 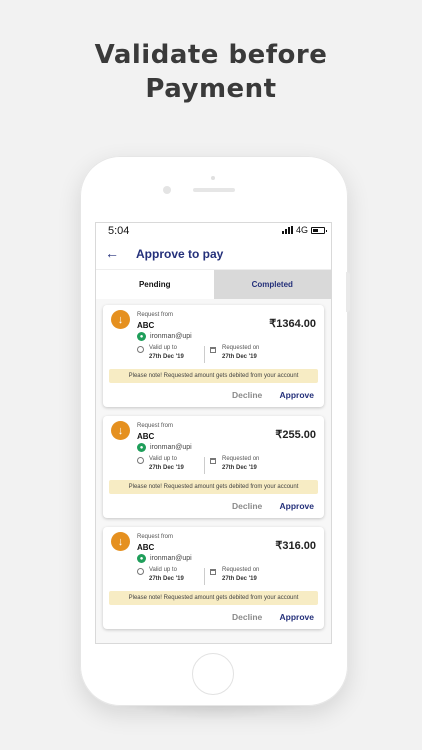 I want to click on tab-completed: Completed, so click(x=272, y=284).